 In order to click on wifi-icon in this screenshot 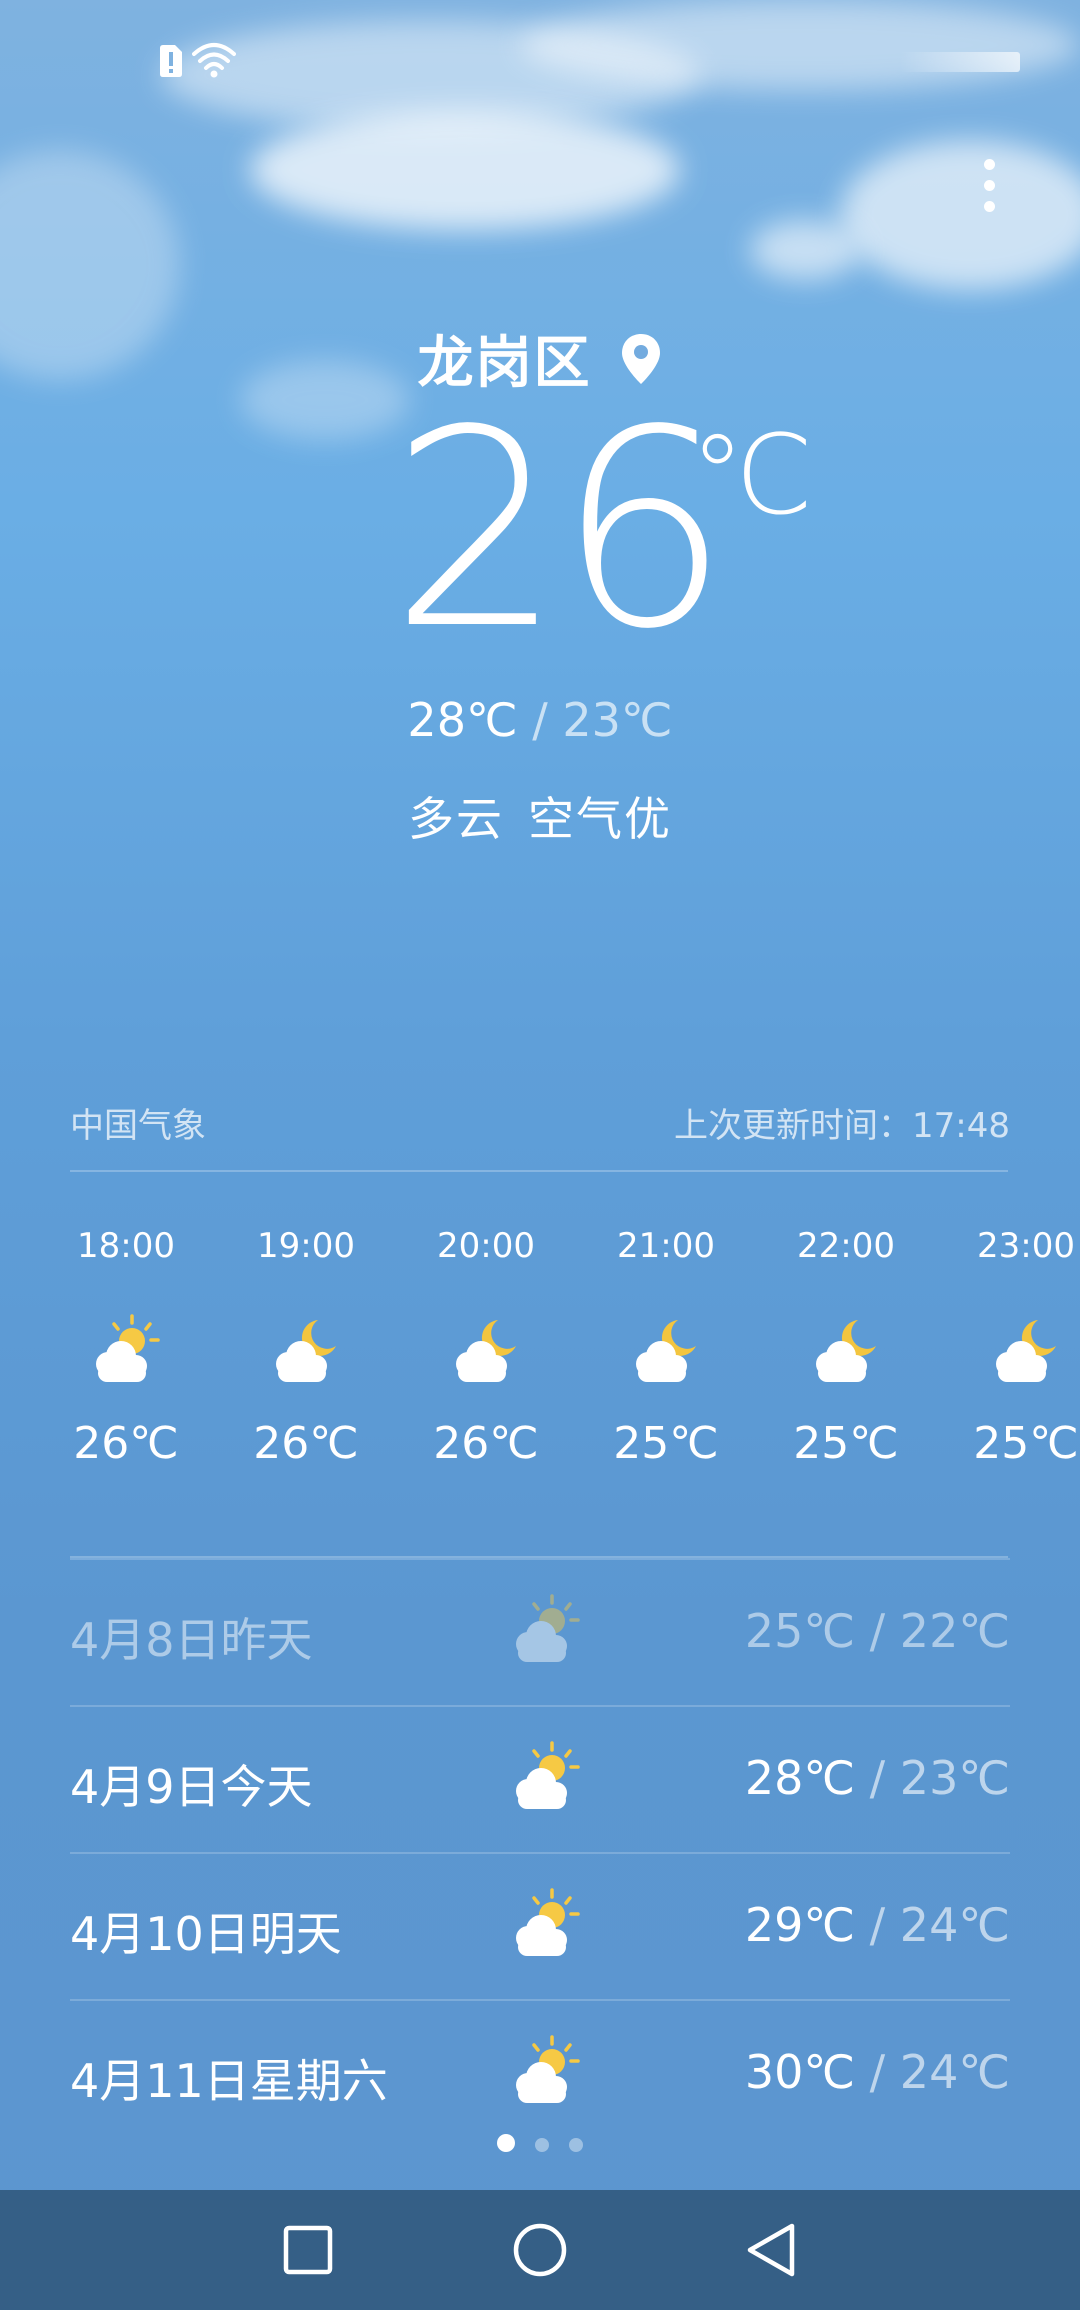, I will do `click(214, 60)`.